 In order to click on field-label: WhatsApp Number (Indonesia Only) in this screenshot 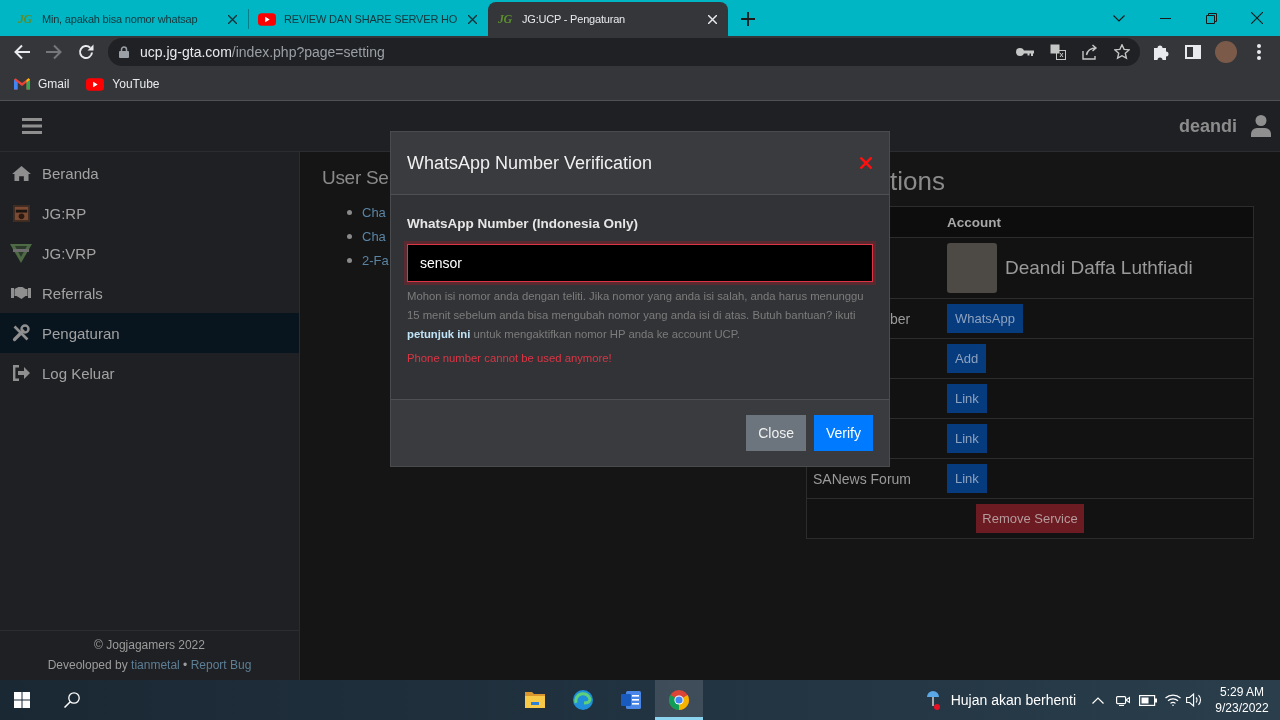, I will do `click(523, 224)`.